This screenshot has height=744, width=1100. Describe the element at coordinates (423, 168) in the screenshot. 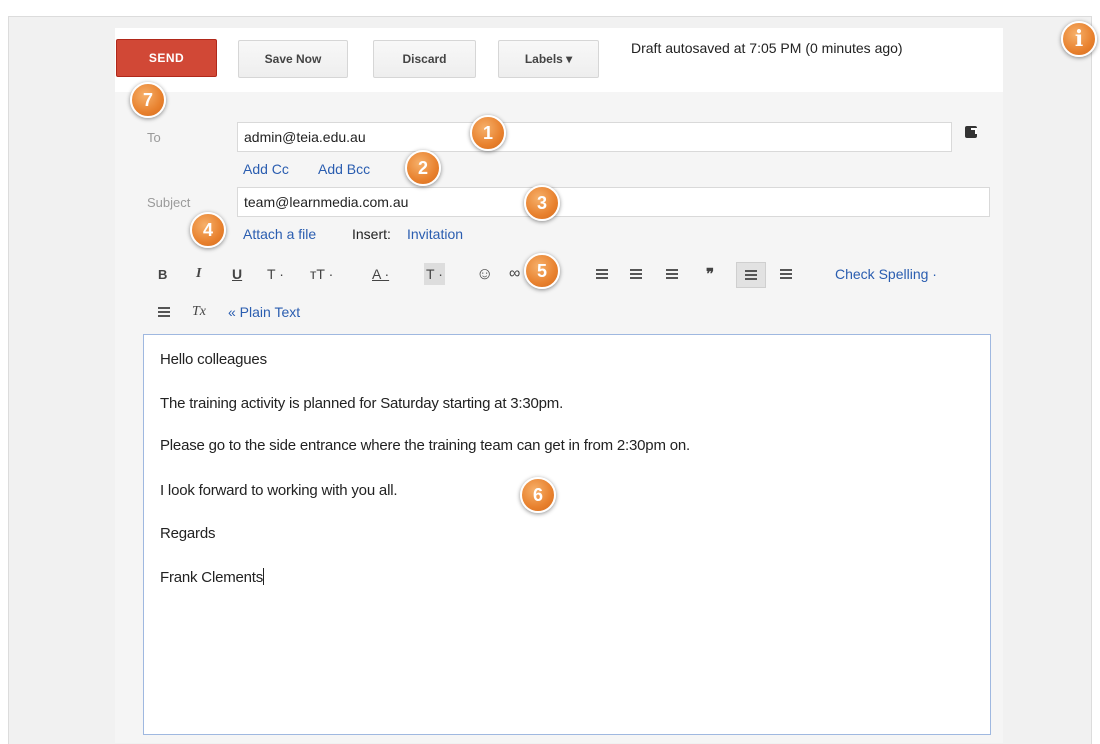

I see `callout-badge-2: 2` at that location.